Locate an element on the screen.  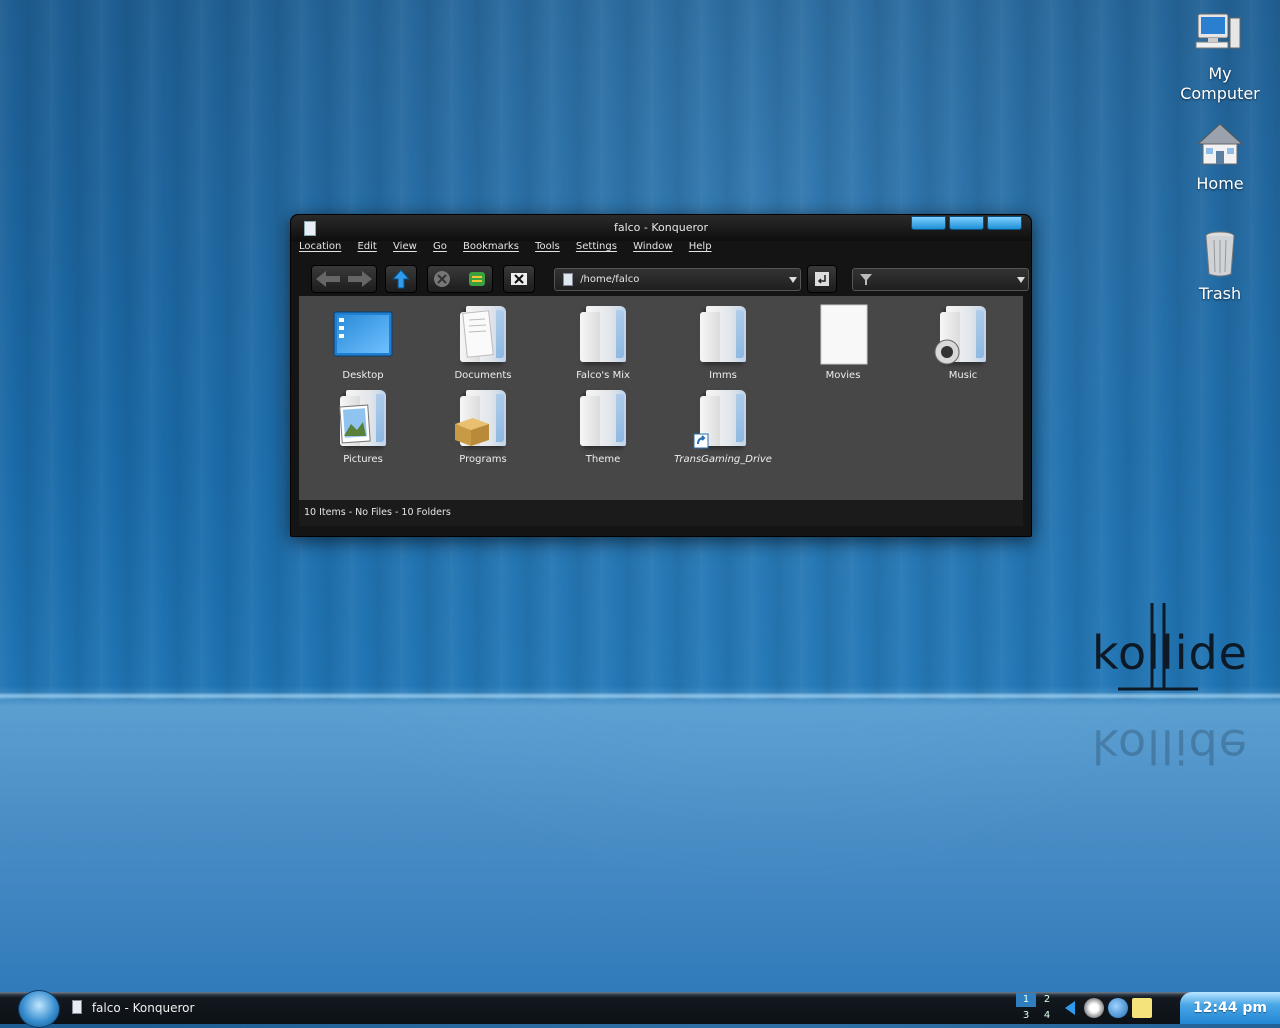
kollide-logo: kollide is located at coordinates (1170, 653).